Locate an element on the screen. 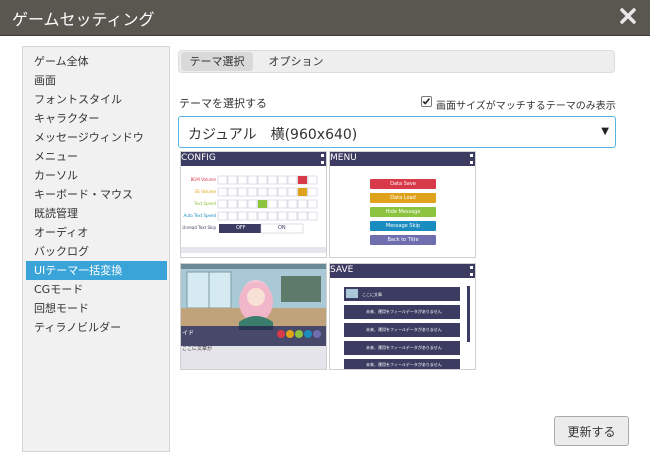 The width and height of the screenshot is (650, 460). preview-header-title: CONFIG is located at coordinates (198, 158).